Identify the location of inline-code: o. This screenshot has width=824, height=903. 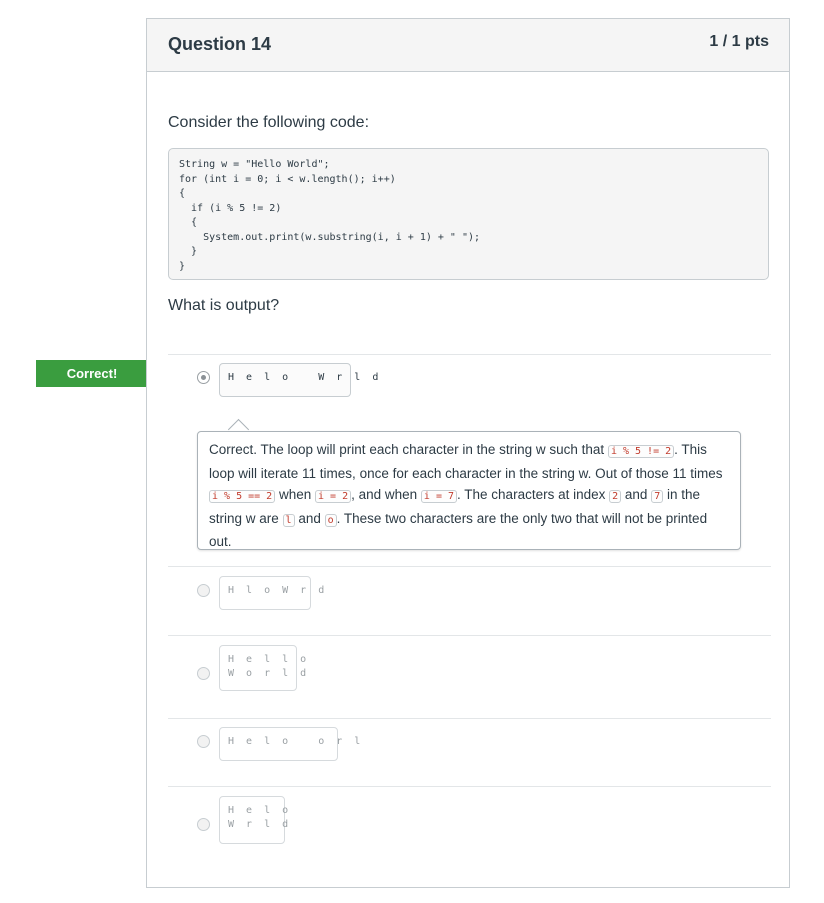
(330, 520).